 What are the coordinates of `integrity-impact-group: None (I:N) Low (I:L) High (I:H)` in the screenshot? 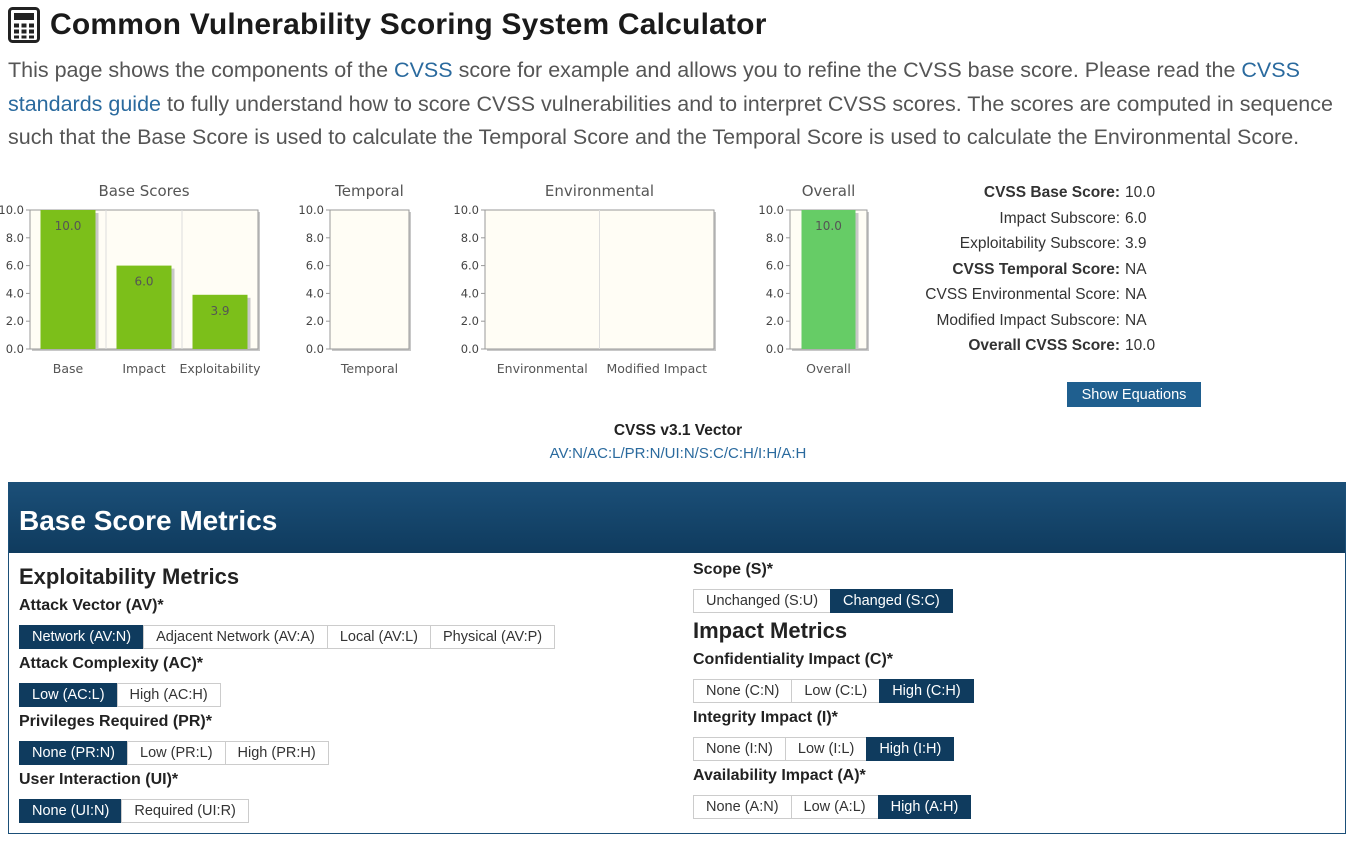 It's located at (833, 749).